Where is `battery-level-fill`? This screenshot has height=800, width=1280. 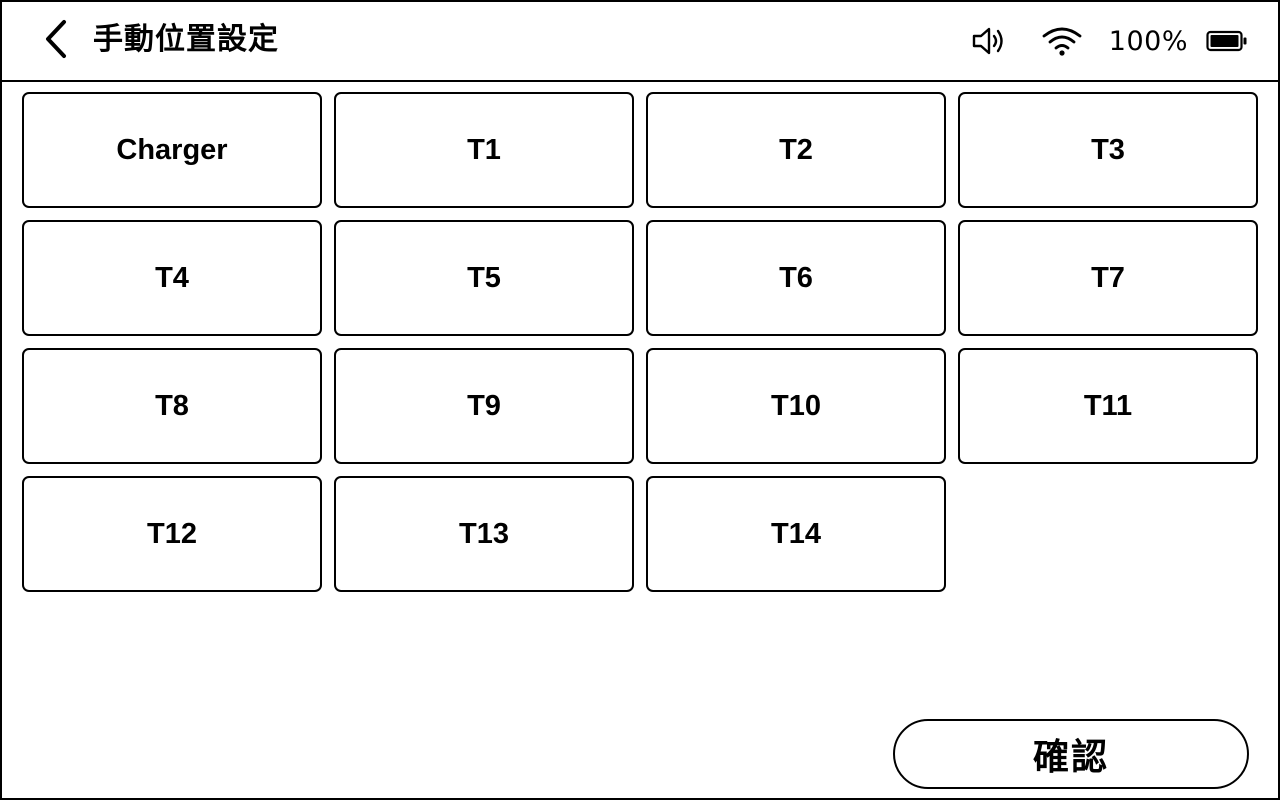 battery-level-fill is located at coordinates (1224, 41).